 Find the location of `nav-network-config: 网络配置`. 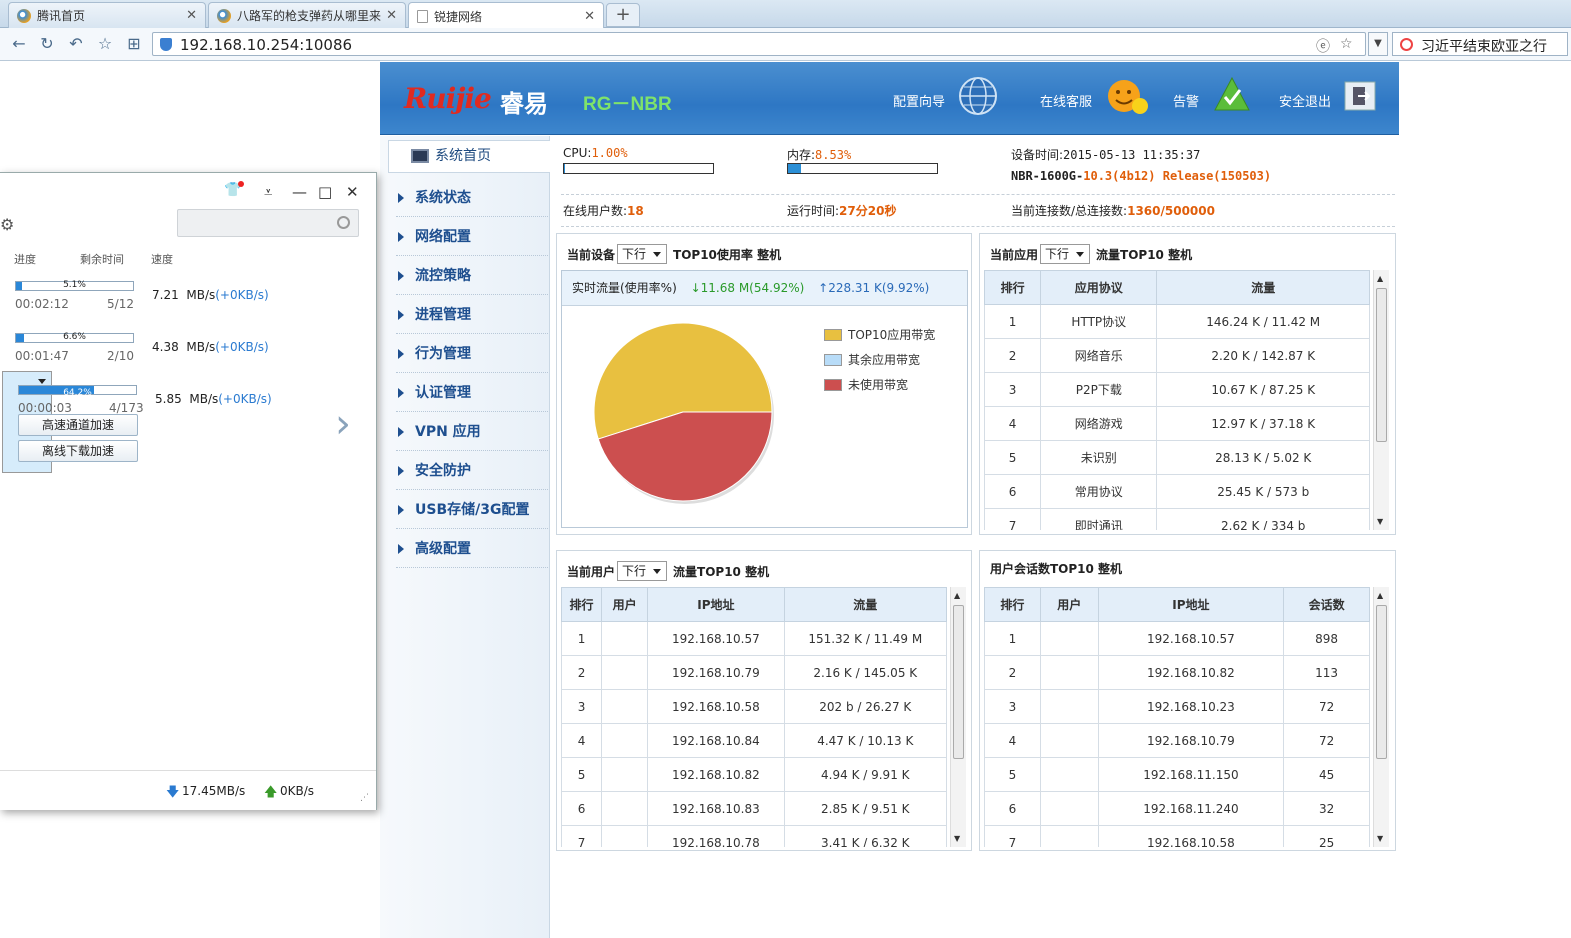

nav-network-config: 网络配置 is located at coordinates (472, 237).